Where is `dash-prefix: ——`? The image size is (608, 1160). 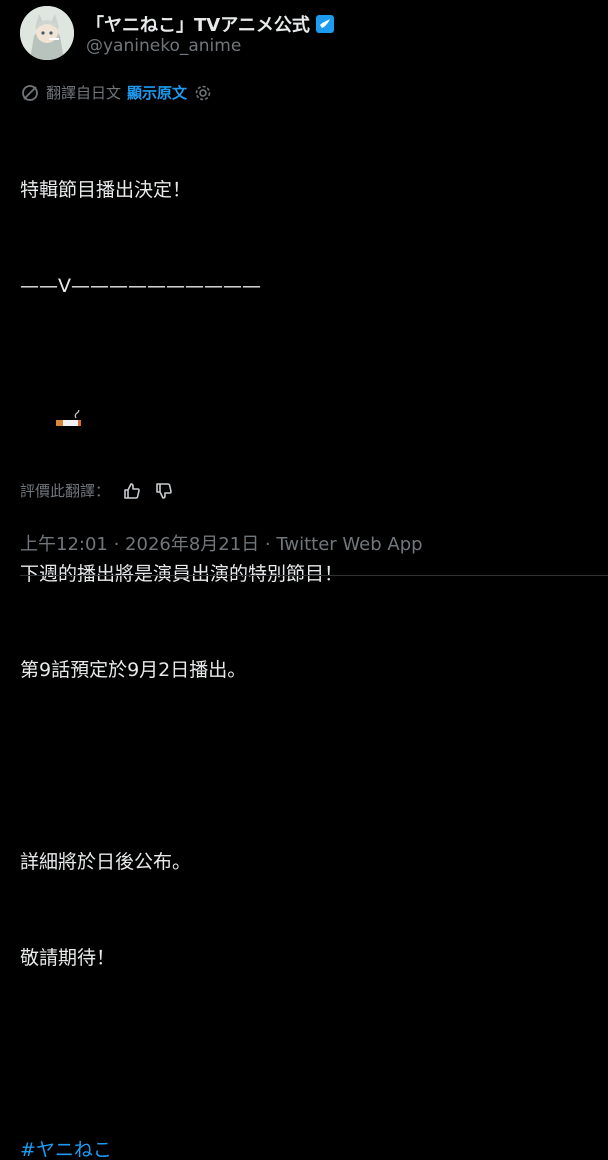
dash-prefix: —— is located at coordinates (39, 286).